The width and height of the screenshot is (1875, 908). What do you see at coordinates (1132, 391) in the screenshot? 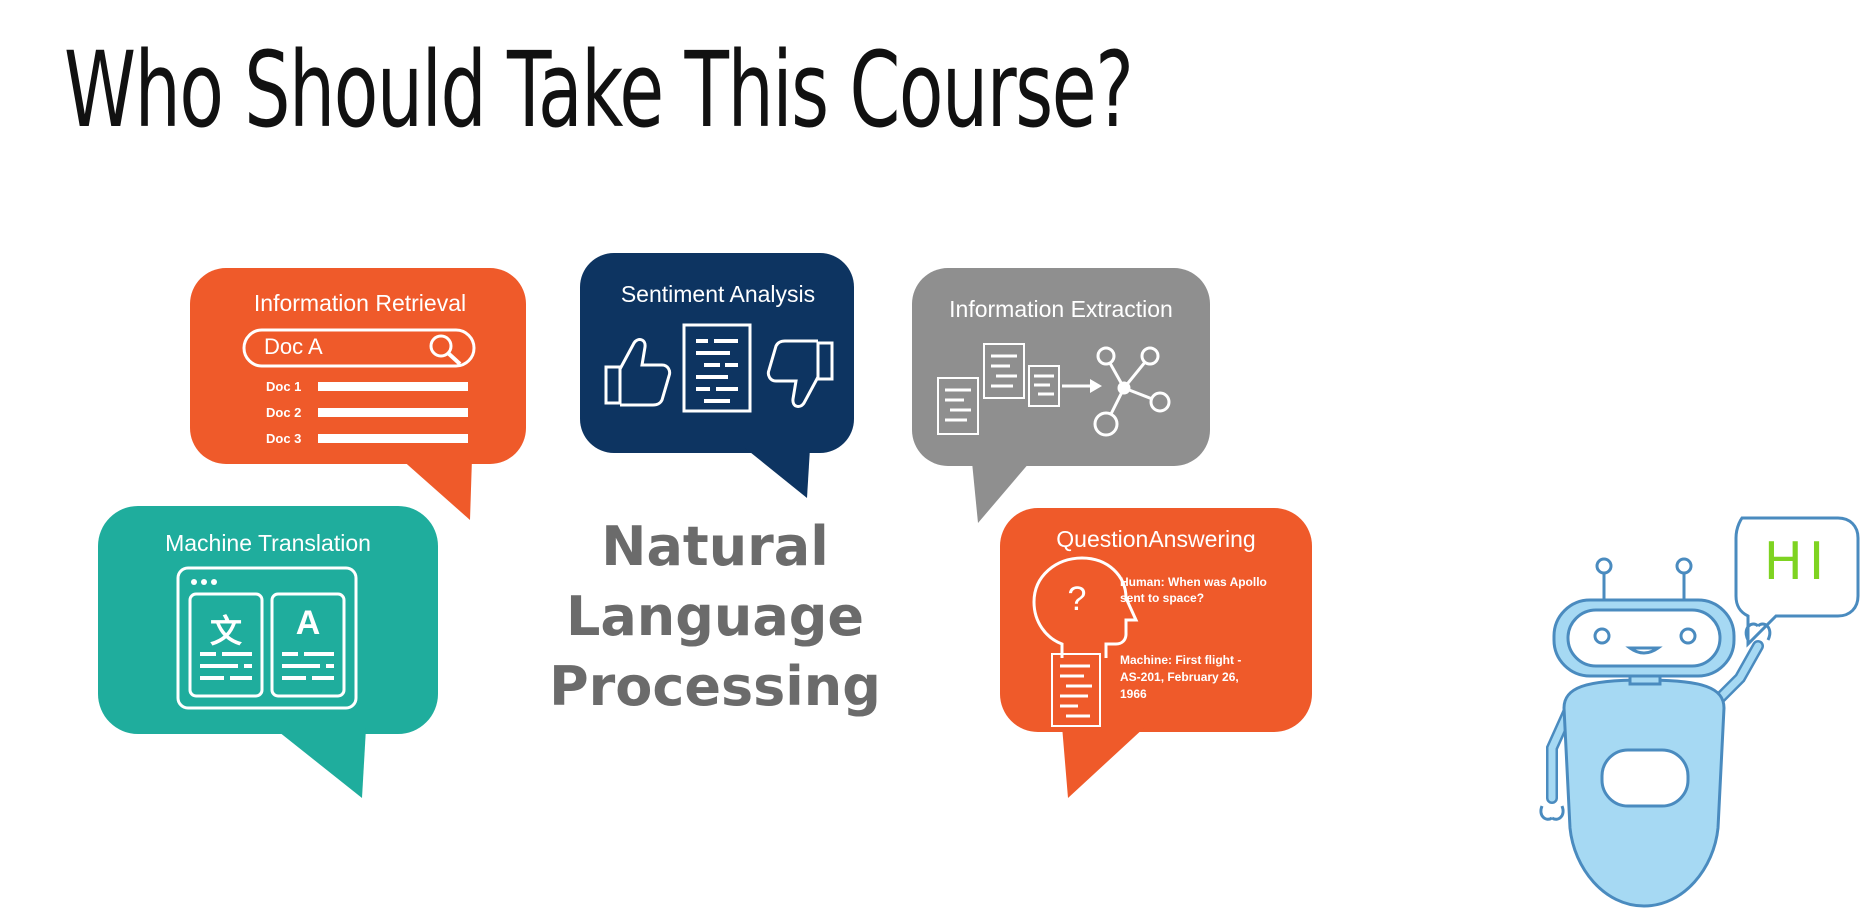
I see `network-graph-icon` at bounding box center [1132, 391].